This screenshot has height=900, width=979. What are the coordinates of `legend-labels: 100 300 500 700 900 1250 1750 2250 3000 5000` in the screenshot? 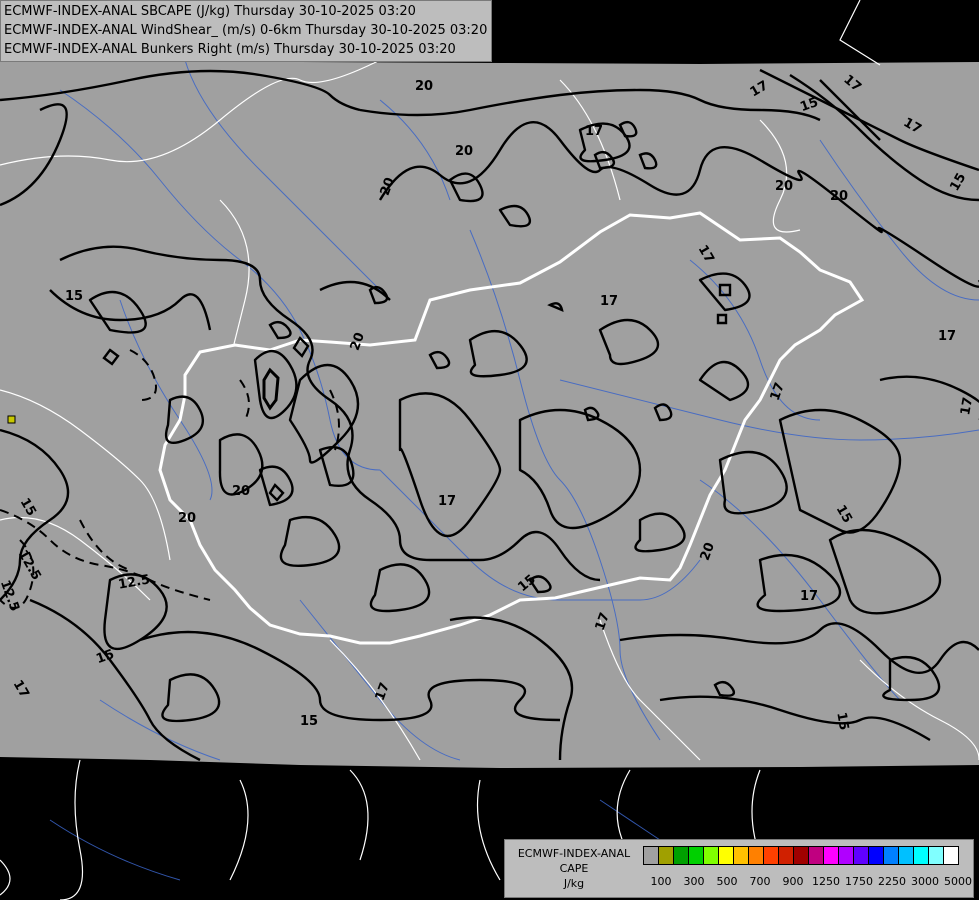 It's located at (808, 882).